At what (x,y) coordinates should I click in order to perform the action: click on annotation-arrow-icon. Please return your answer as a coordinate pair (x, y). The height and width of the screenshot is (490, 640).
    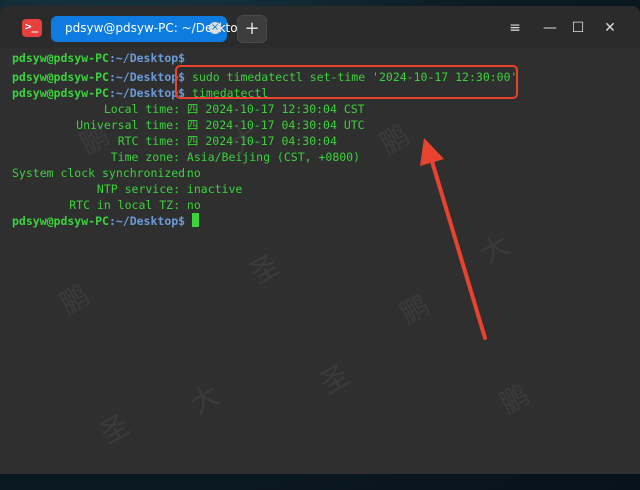
    Looking at the image, I should click on (453, 239).